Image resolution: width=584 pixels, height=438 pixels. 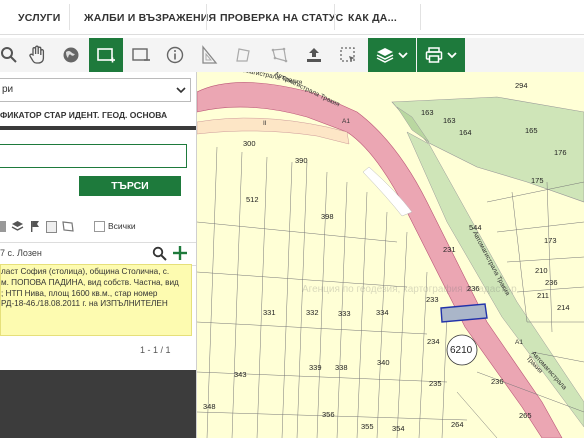 I want to click on nav-services: УСЛУГИ, so click(x=39, y=17).